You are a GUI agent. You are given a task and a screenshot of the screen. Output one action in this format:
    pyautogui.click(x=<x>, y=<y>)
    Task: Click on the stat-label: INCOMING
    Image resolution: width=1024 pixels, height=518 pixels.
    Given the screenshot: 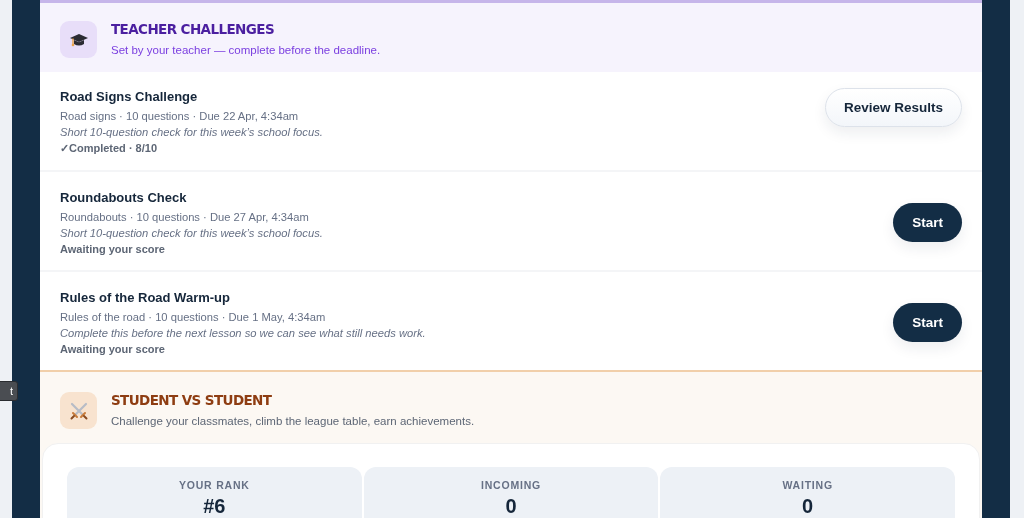 What is the action you would take?
    pyautogui.click(x=511, y=485)
    